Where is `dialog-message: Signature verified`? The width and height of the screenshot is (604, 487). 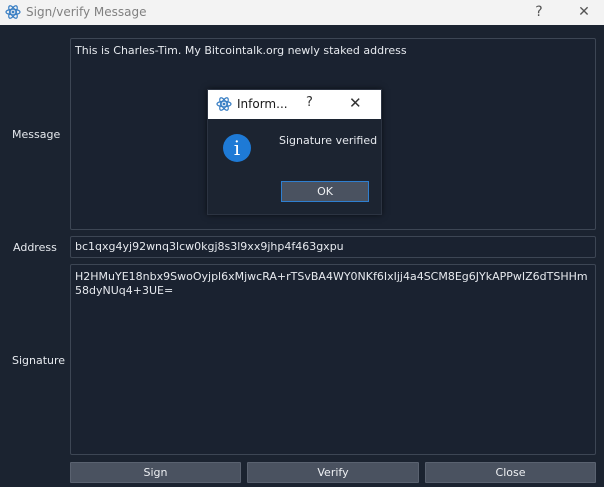
dialog-message: Signature verified is located at coordinates (328, 140).